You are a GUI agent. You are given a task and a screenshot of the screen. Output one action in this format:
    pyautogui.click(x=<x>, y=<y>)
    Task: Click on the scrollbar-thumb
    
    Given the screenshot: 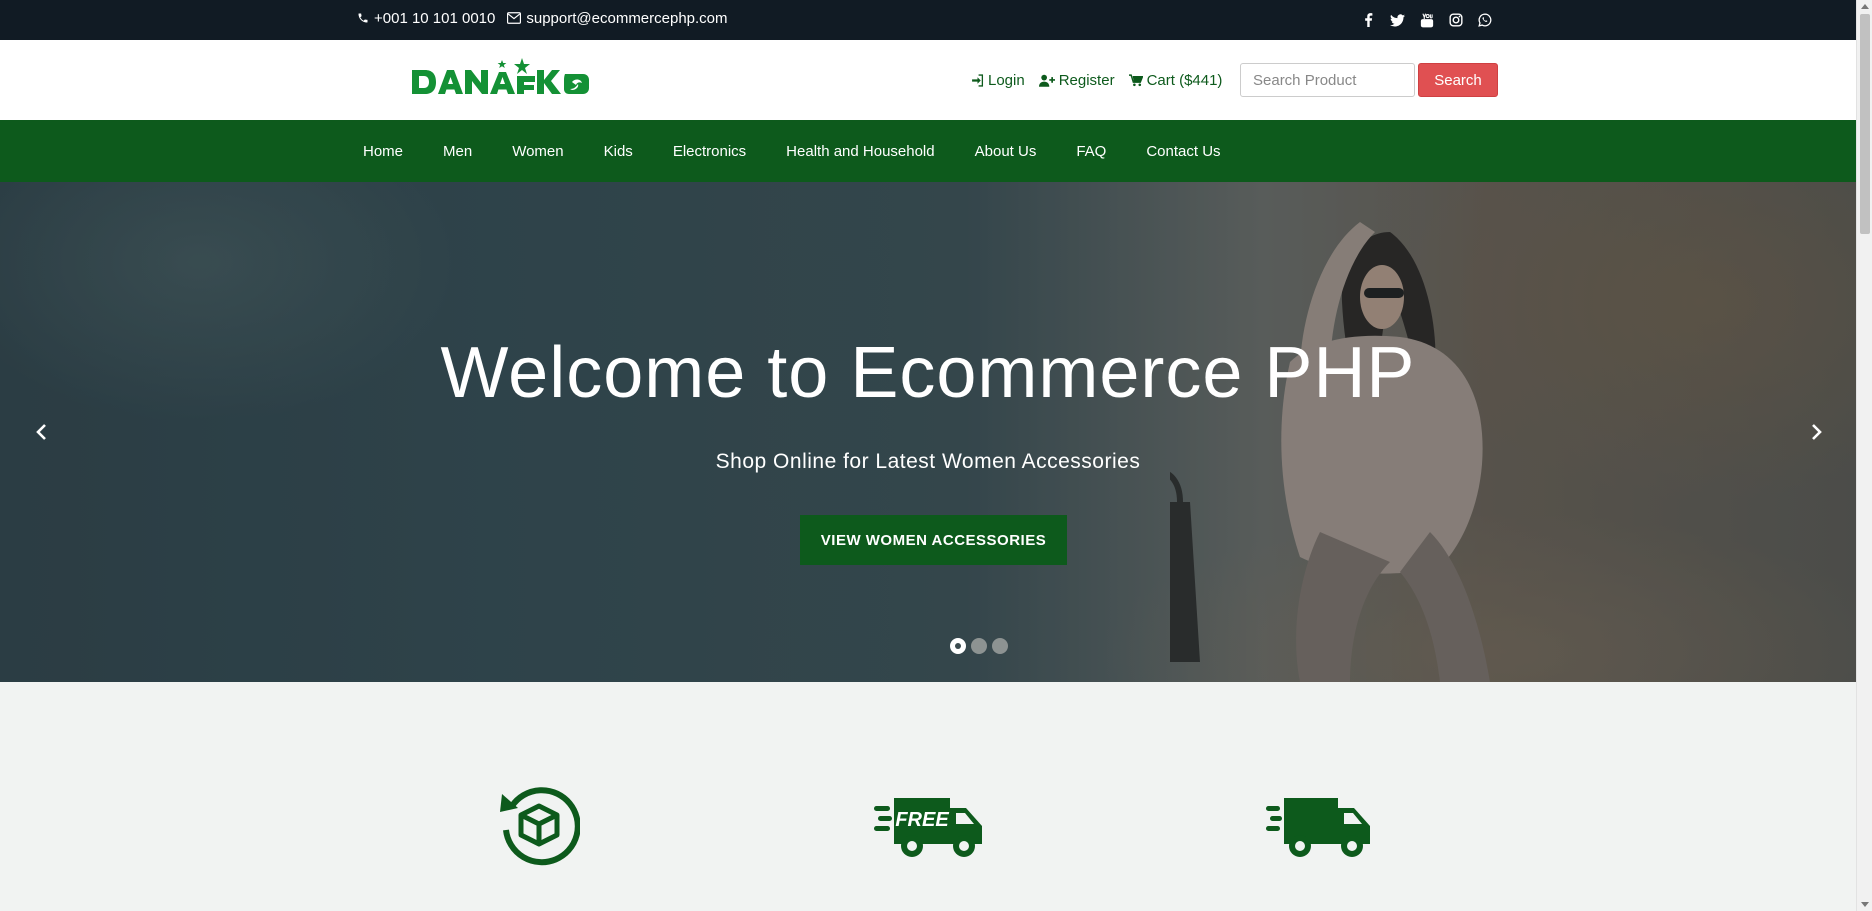 What is the action you would take?
    pyautogui.click(x=1865, y=124)
    